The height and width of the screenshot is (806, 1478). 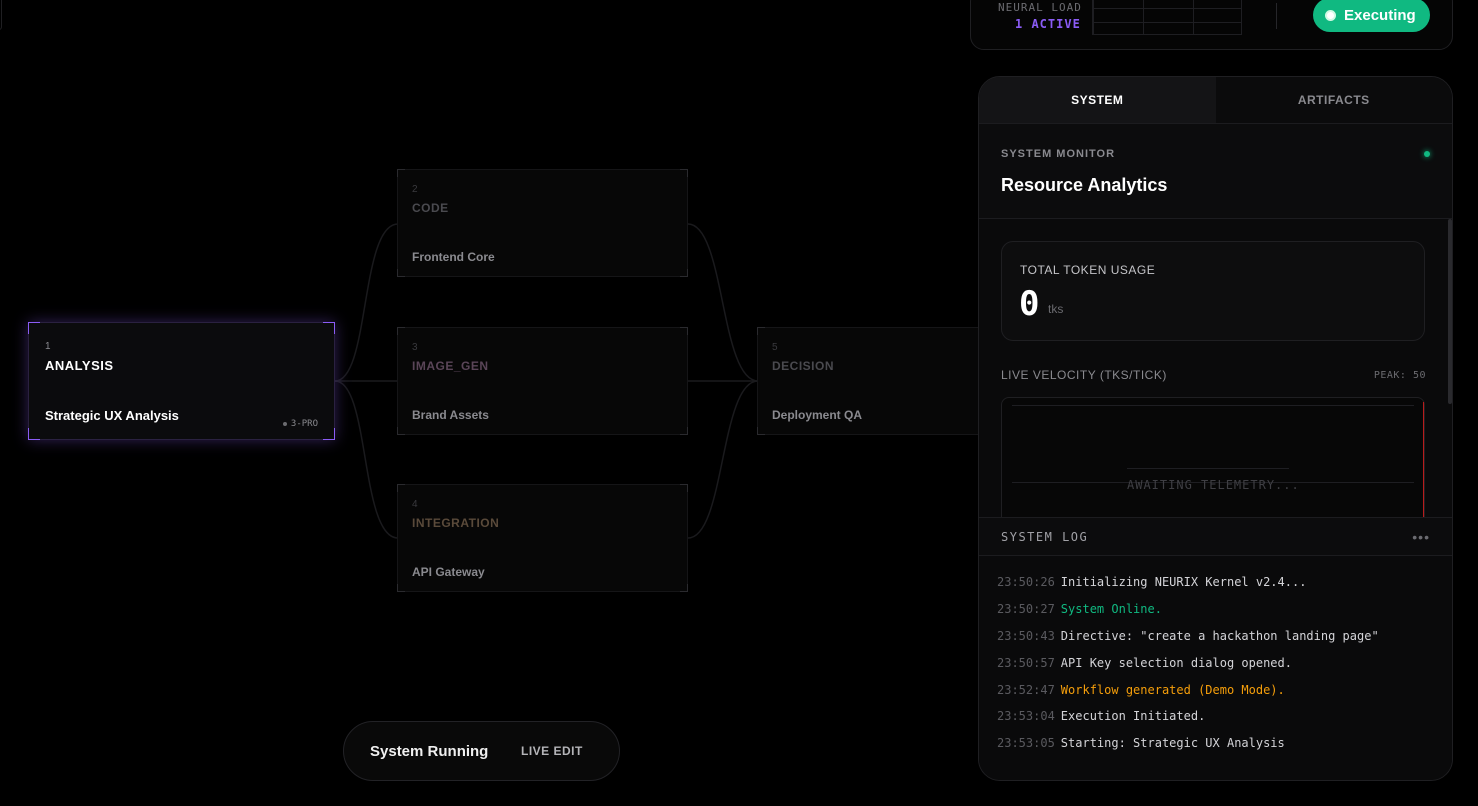 I want to click on node-type: ANALYSIS, so click(x=79, y=365).